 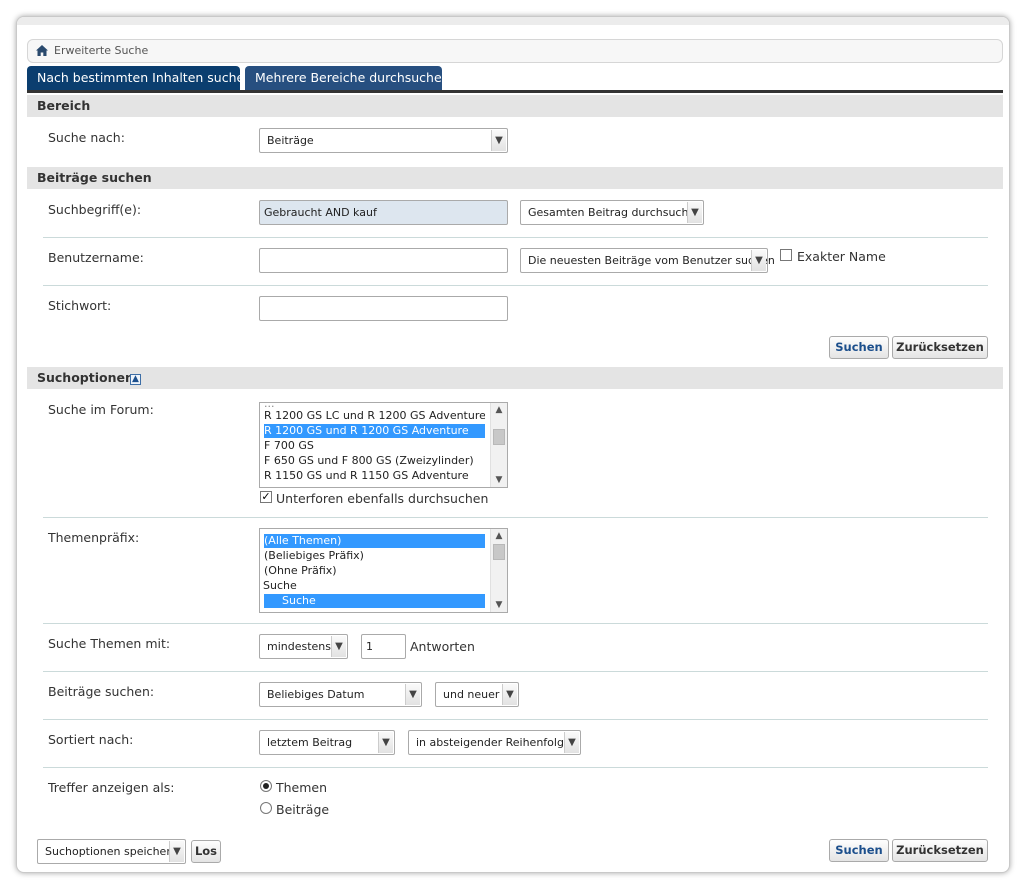 I want to click on sort-field-select: letztem Beitrag ▼, so click(x=327, y=742).